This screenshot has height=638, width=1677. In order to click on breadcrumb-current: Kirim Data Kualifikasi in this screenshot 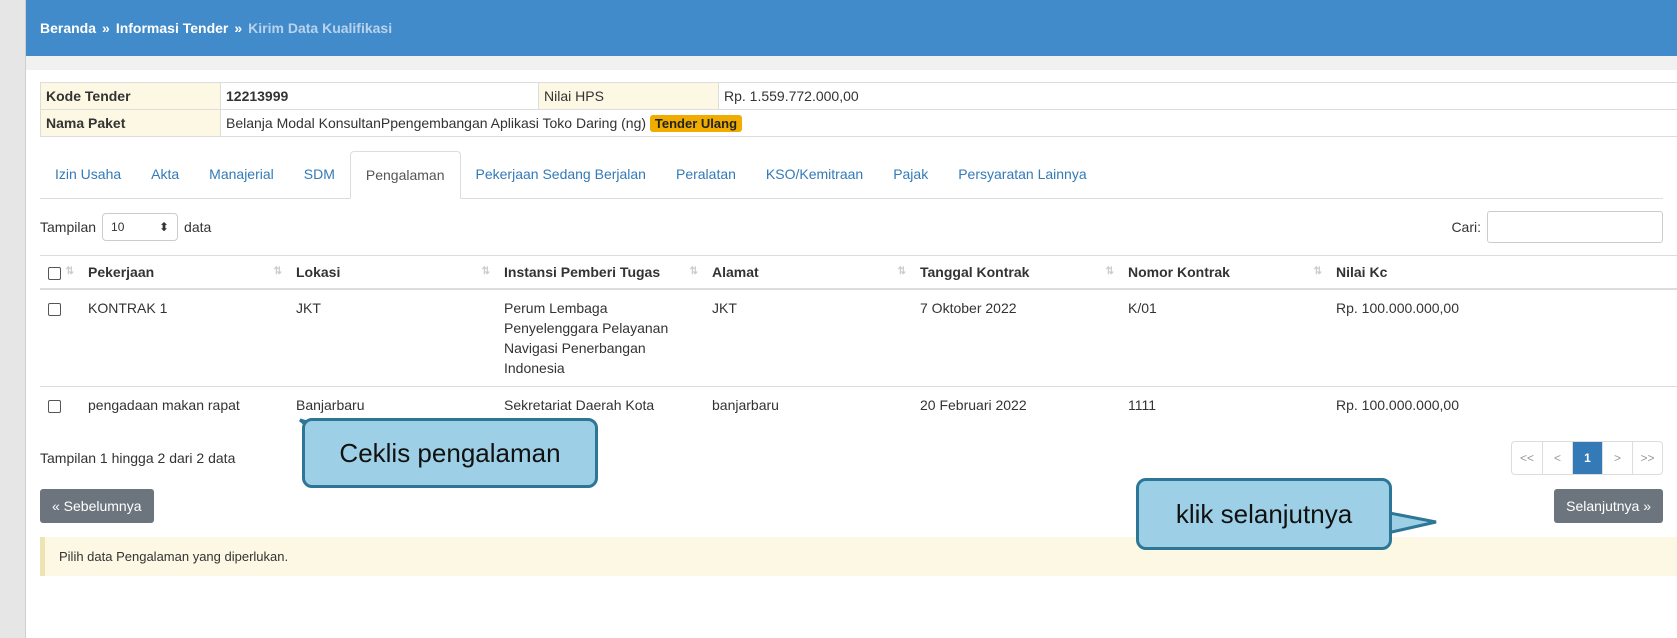, I will do `click(320, 28)`.